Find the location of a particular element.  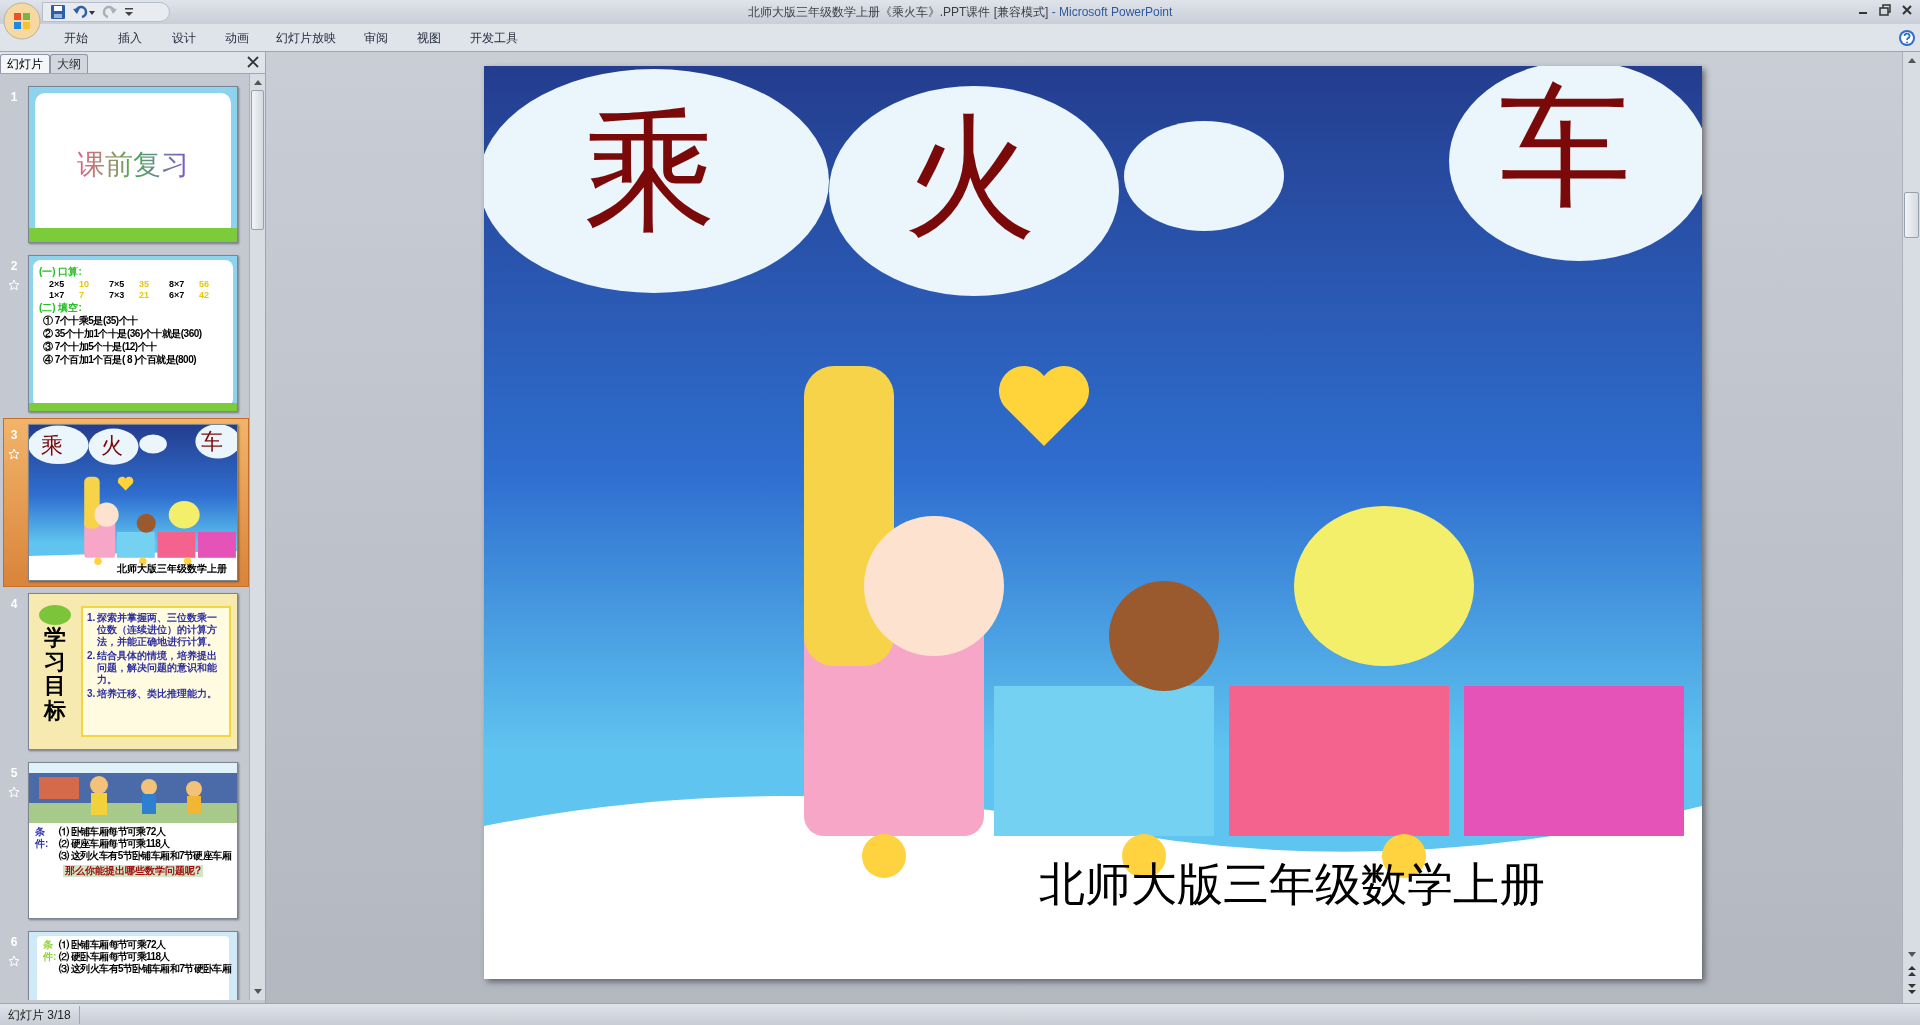

ribbon-tab: 审阅 is located at coordinates (376, 38).